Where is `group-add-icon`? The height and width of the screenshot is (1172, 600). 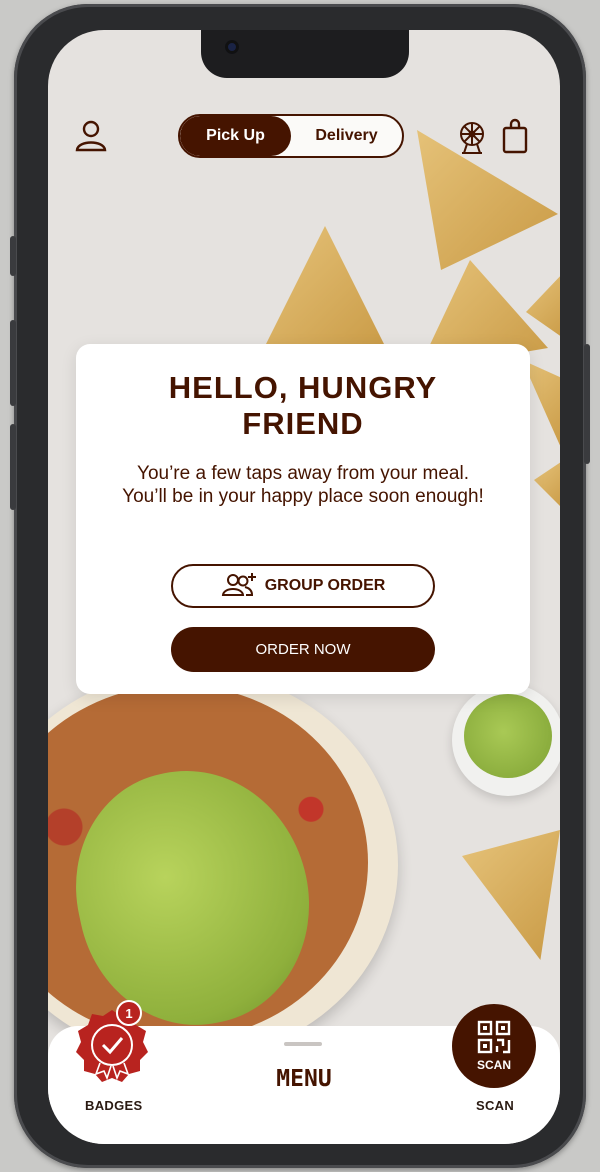 group-add-icon is located at coordinates (239, 586).